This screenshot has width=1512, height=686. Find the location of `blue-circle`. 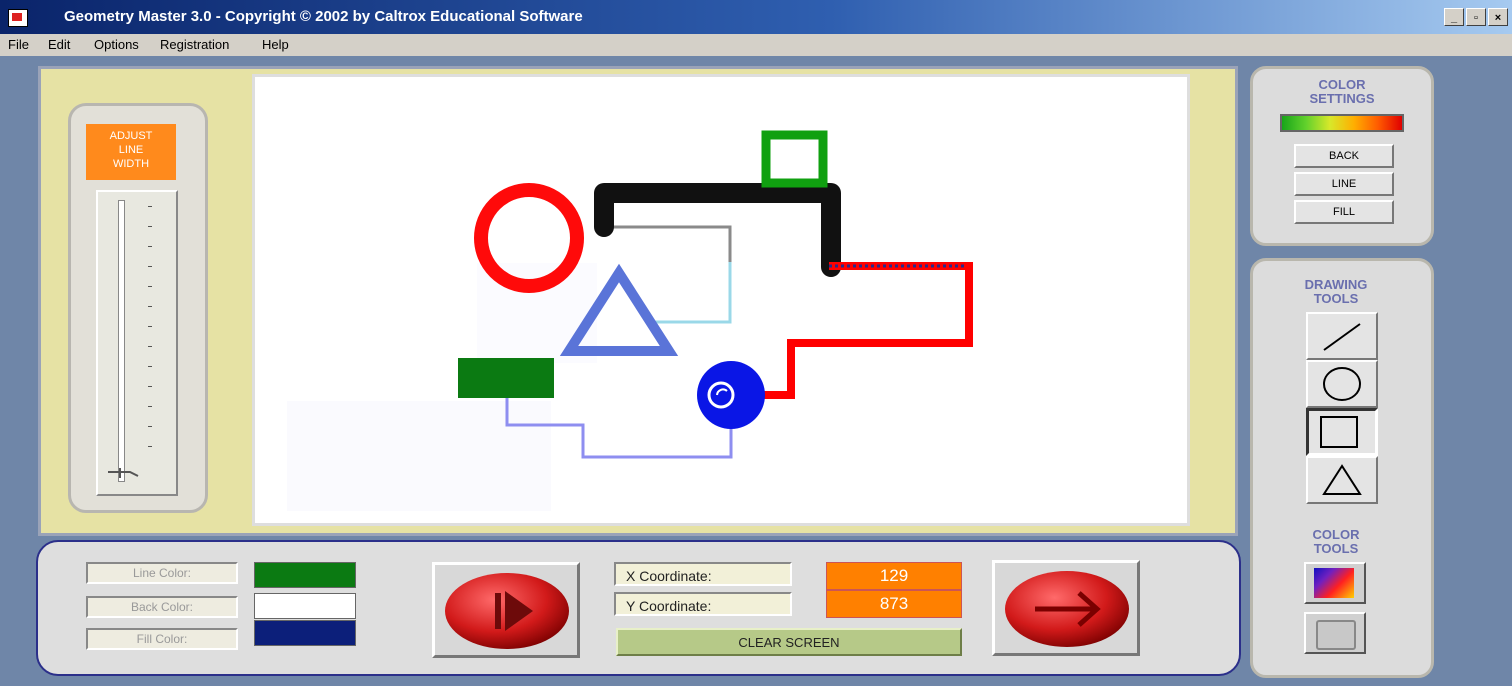

blue-circle is located at coordinates (731, 395).